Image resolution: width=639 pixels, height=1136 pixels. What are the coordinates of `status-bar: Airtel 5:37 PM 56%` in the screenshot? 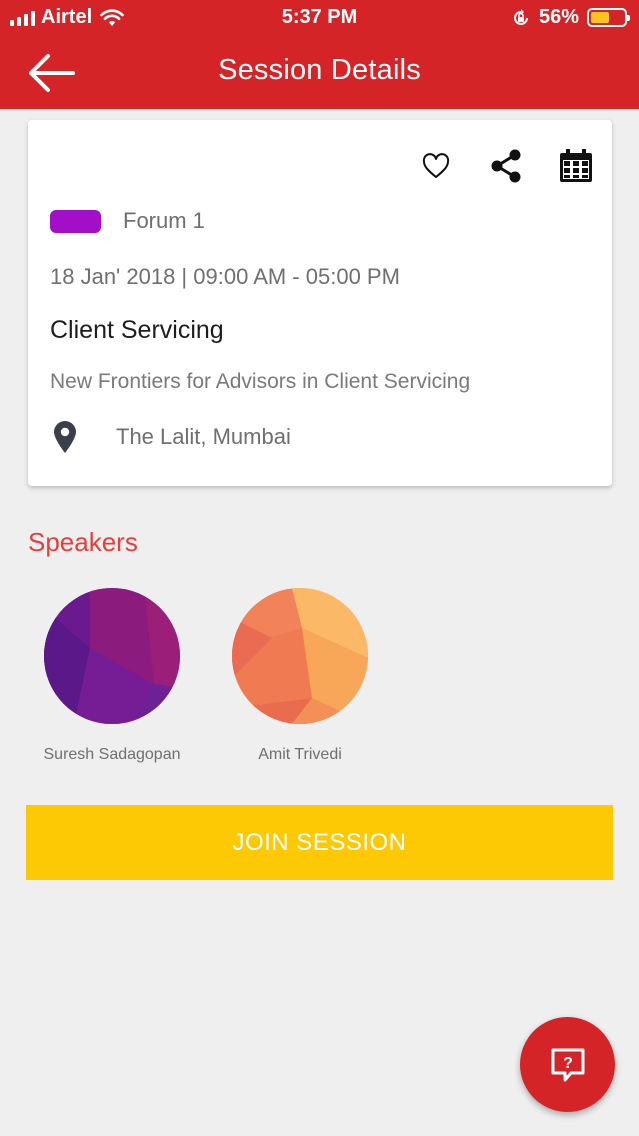 It's located at (319, 18).